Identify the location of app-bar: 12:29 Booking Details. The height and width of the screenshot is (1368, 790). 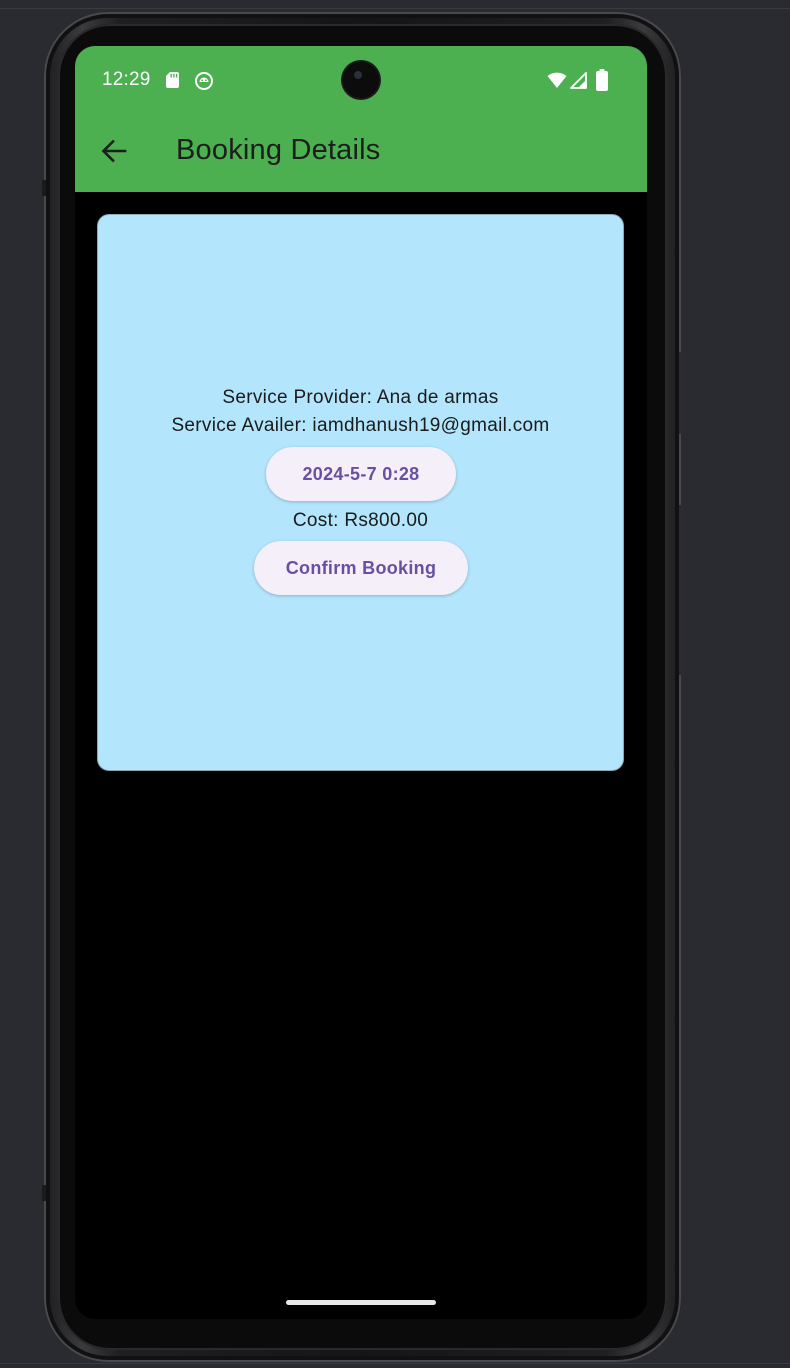
(361, 119).